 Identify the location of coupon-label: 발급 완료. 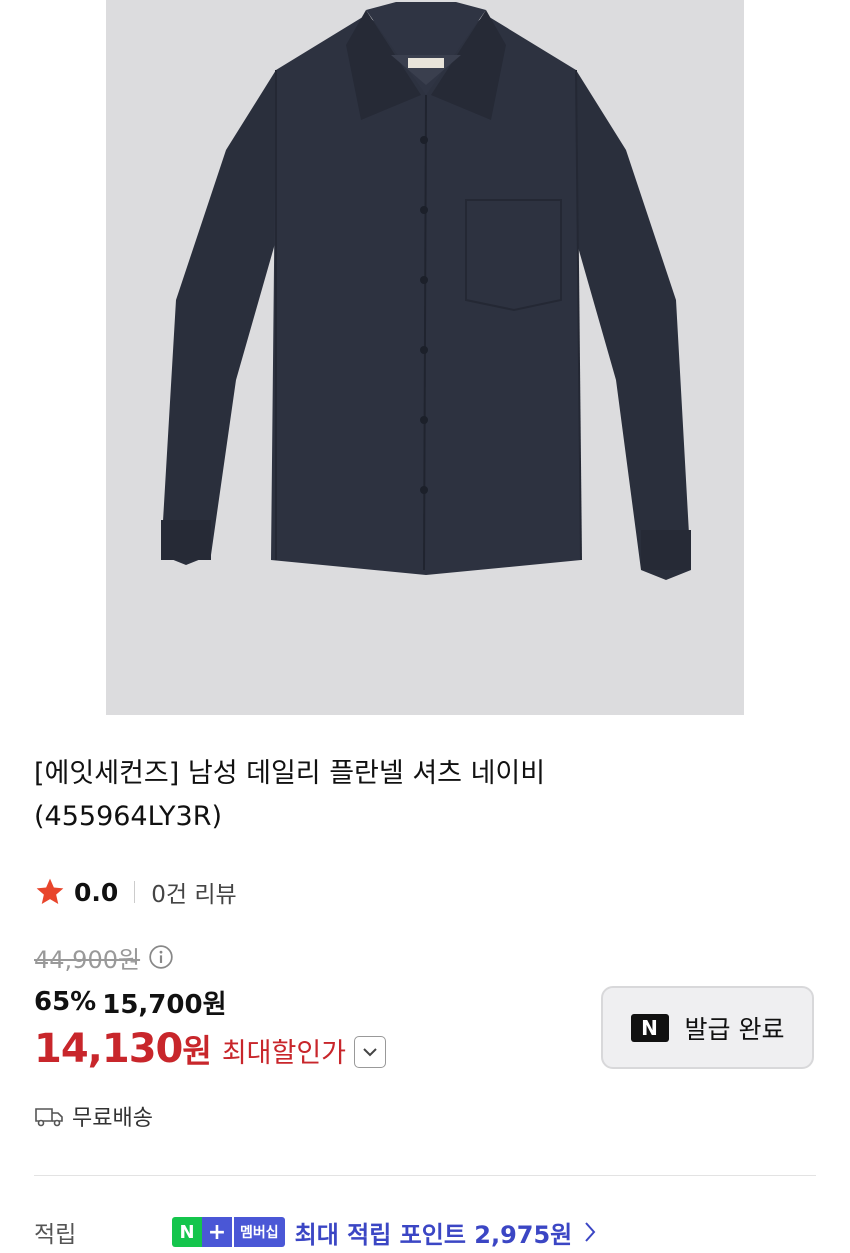
(734, 1029).